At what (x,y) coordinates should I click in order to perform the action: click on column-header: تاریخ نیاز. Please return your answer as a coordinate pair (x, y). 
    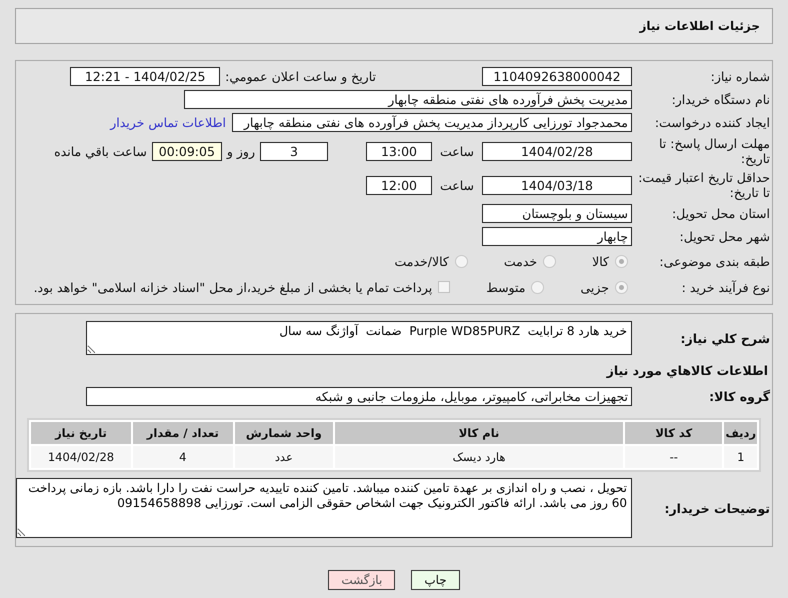
    Looking at the image, I should click on (81, 433).